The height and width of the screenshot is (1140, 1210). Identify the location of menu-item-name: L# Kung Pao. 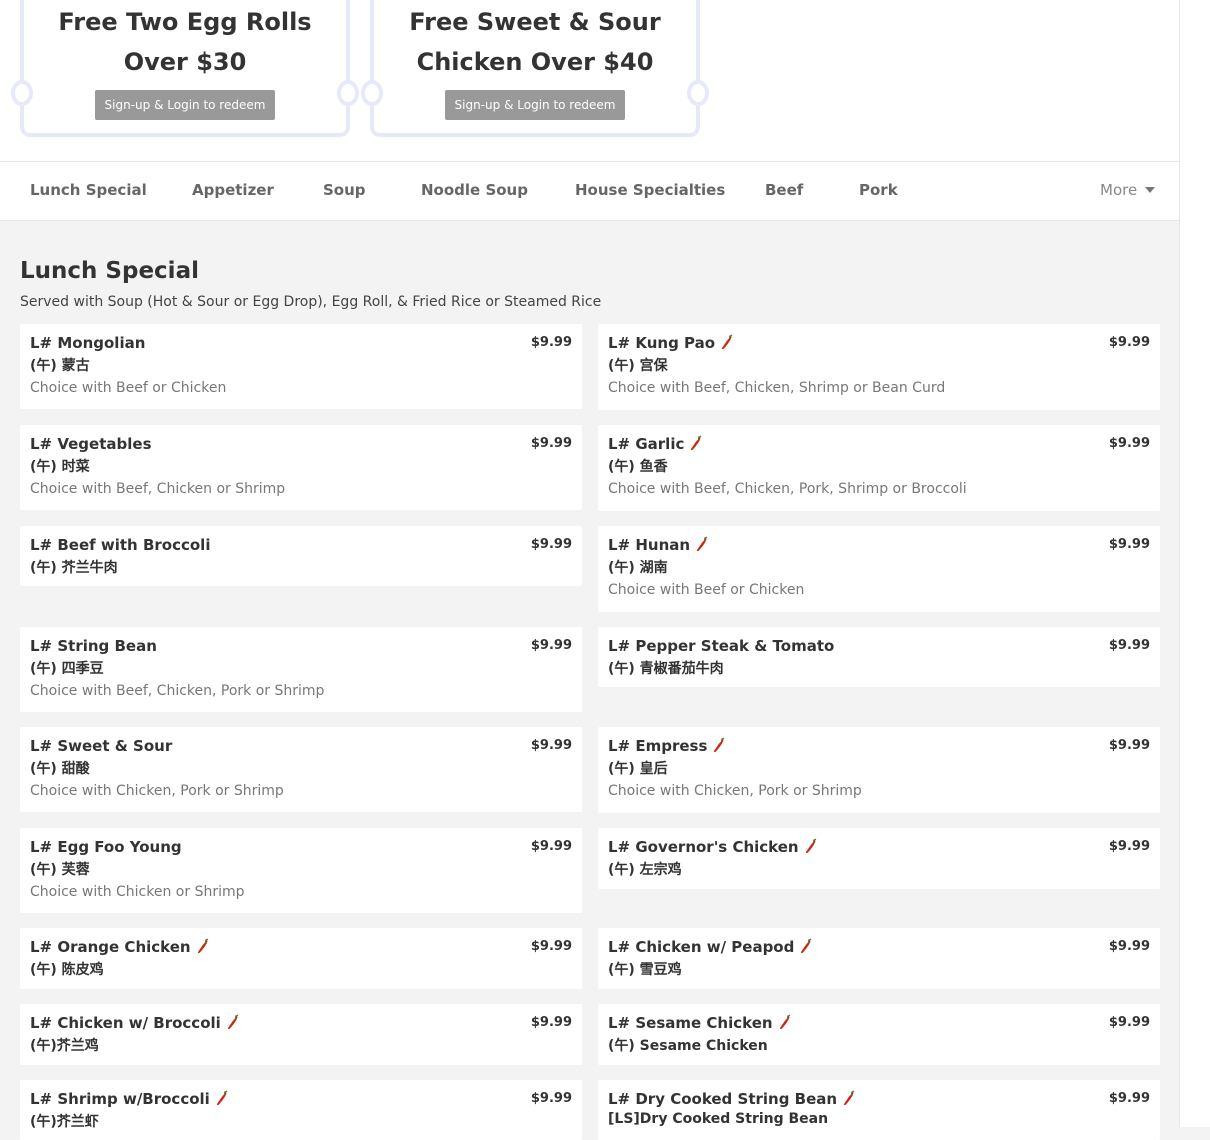
(670, 343).